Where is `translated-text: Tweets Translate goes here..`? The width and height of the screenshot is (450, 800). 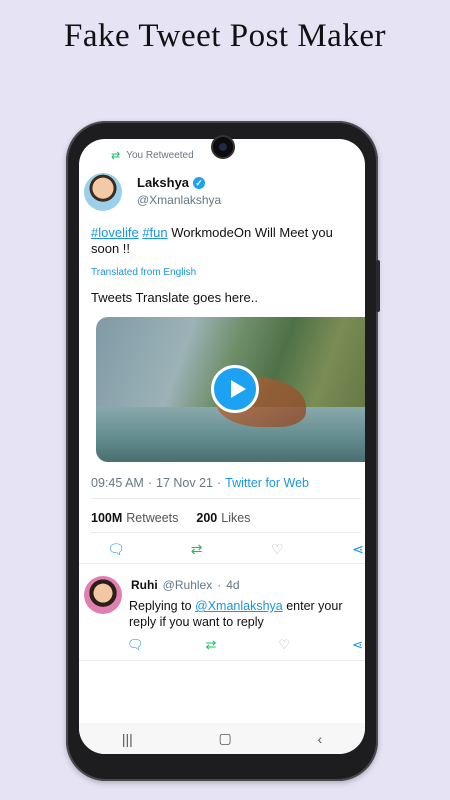
translated-text: Tweets Translate goes here.. is located at coordinates (174, 297).